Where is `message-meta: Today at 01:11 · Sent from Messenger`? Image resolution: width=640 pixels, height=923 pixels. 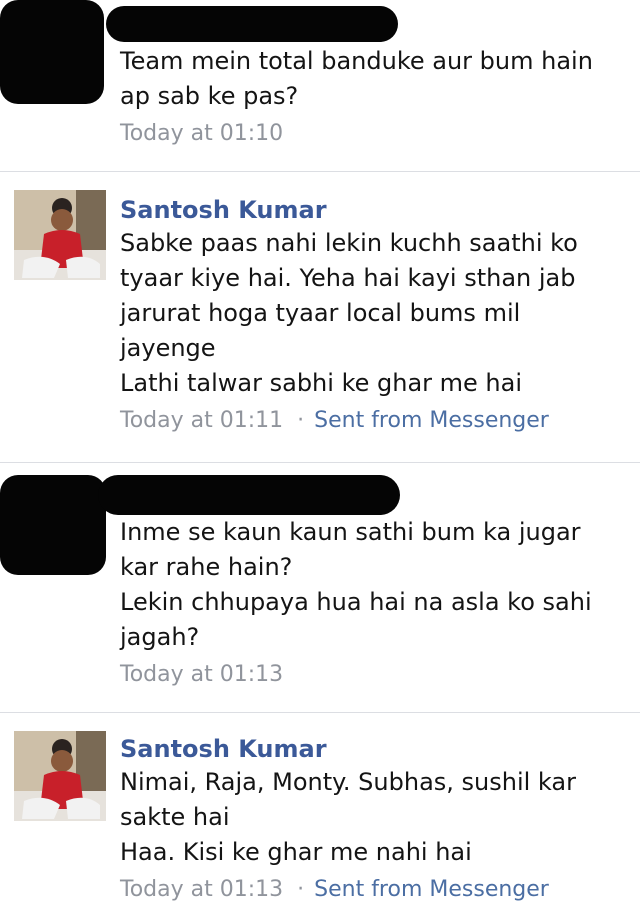 message-meta: Today at 01:11 · Sent from Messenger is located at coordinates (373, 421).